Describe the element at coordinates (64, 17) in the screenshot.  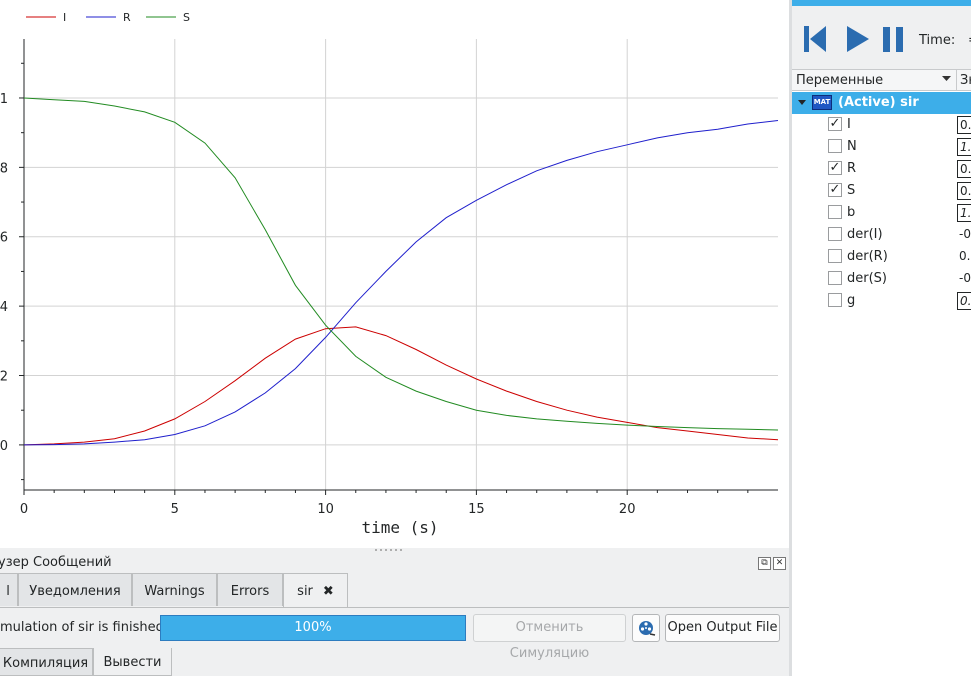
I see `legend-label-I: I` at that location.